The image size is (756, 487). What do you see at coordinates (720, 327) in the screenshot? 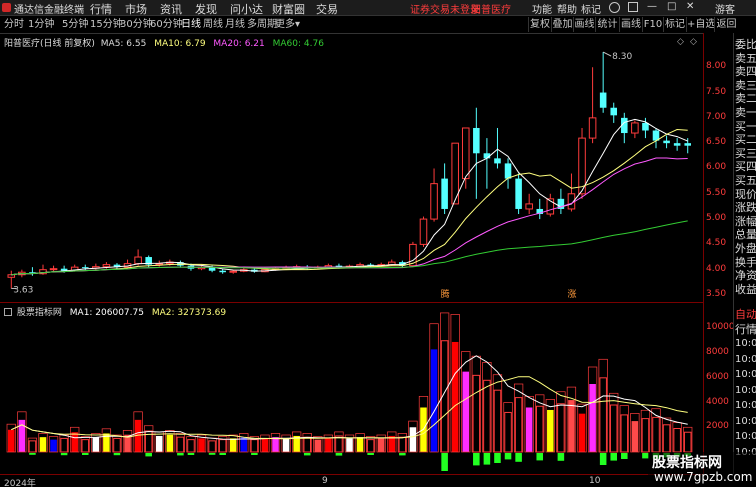
I see `volume-tick: 10000` at bounding box center [720, 327].